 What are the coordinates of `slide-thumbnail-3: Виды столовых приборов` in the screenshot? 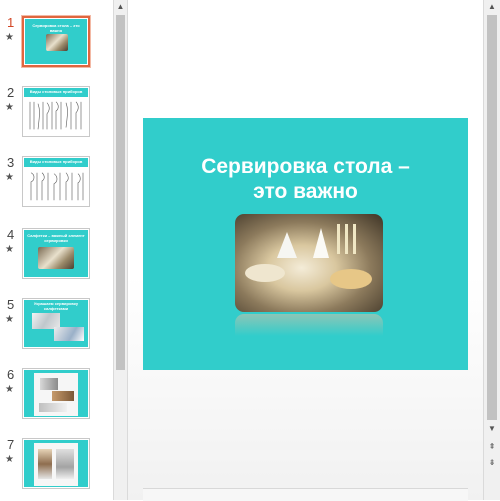 It's located at (56, 181).